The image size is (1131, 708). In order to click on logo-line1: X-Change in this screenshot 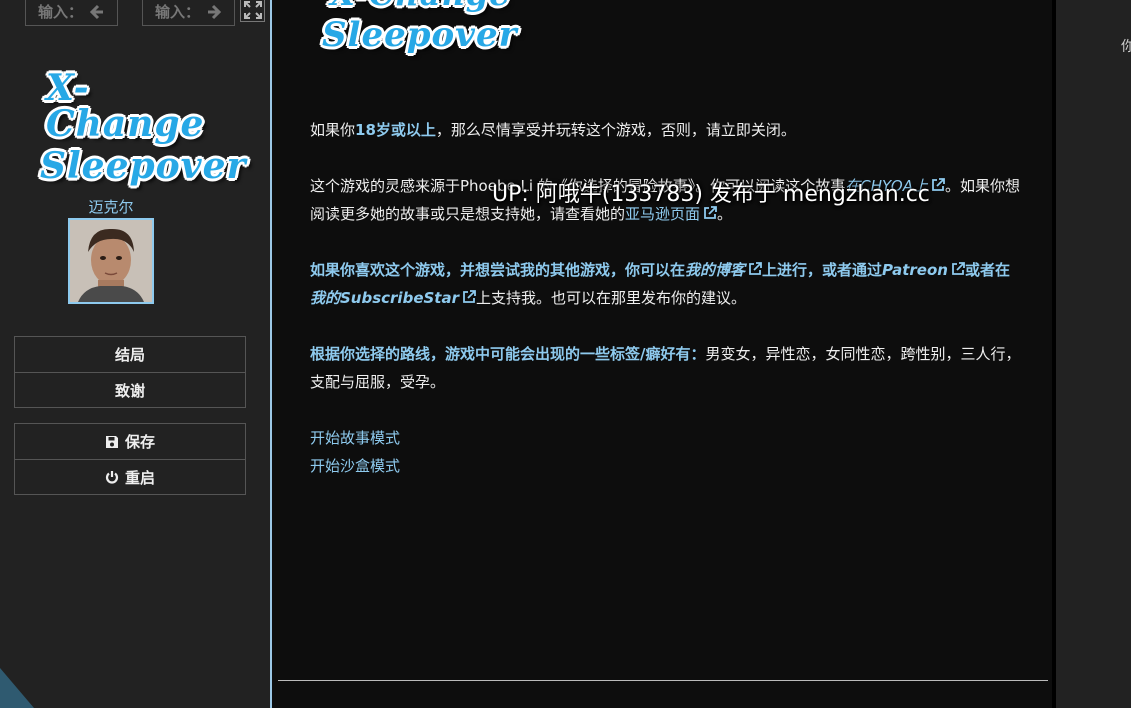, I will do `click(125, 106)`.